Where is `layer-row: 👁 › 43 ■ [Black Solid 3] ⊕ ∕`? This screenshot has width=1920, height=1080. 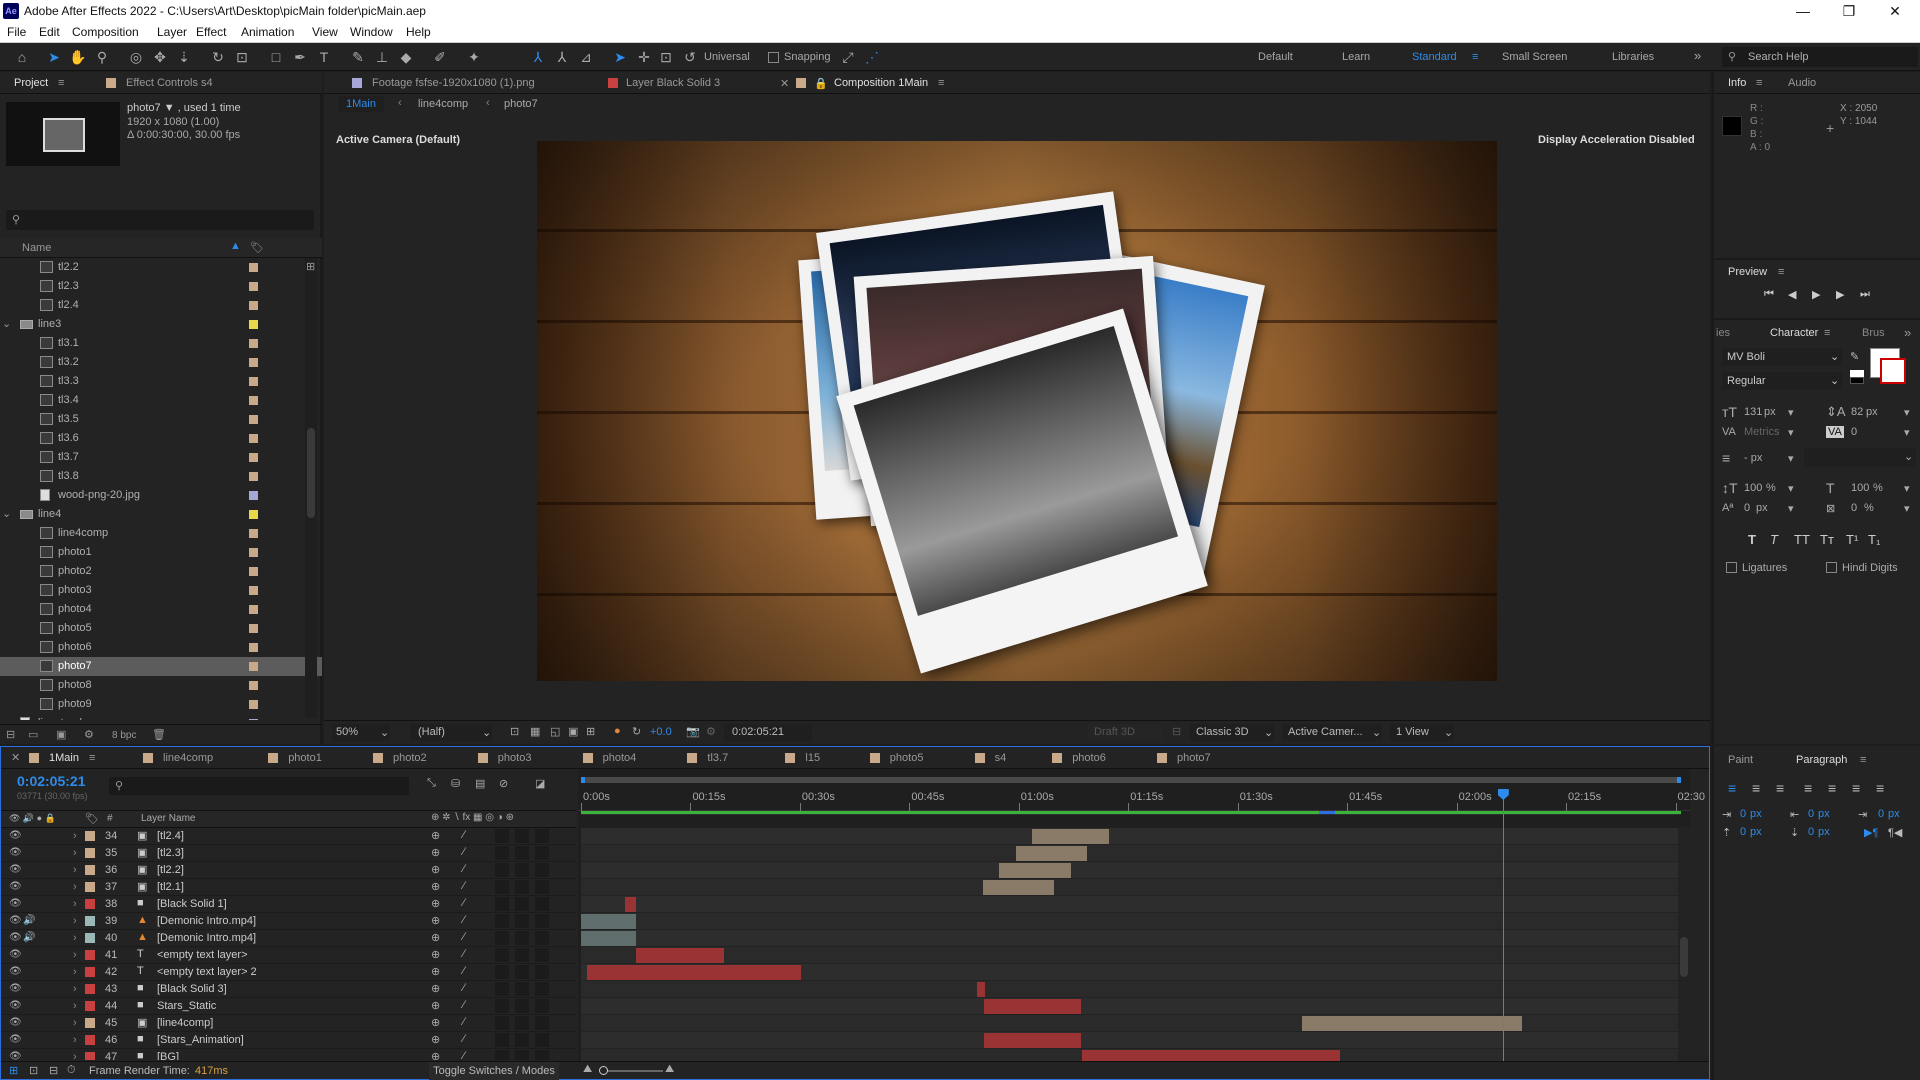 layer-row: 👁 › 43 ■ [Black Solid 3] ⊕ ∕ is located at coordinates (288, 989).